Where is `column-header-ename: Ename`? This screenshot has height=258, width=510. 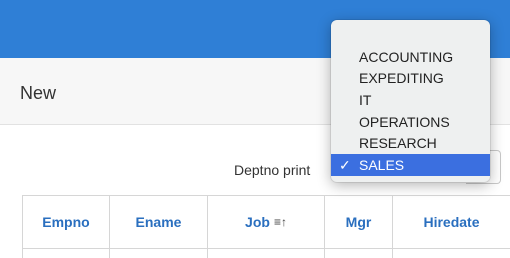 column-header-ename: Ename is located at coordinates (159, 222).